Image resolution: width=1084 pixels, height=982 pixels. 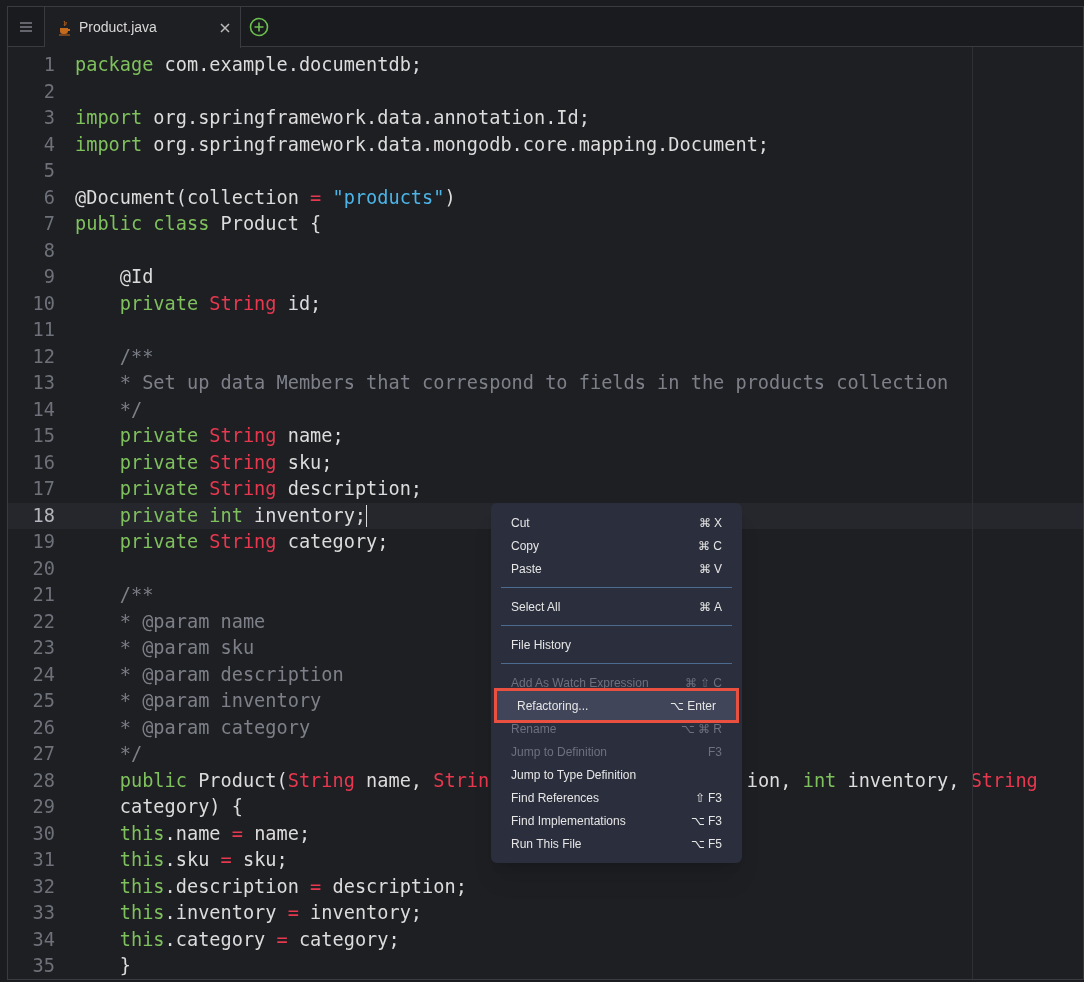 I want to click on code-line: public Product(String name, Strin, so click(x=304, y=780).